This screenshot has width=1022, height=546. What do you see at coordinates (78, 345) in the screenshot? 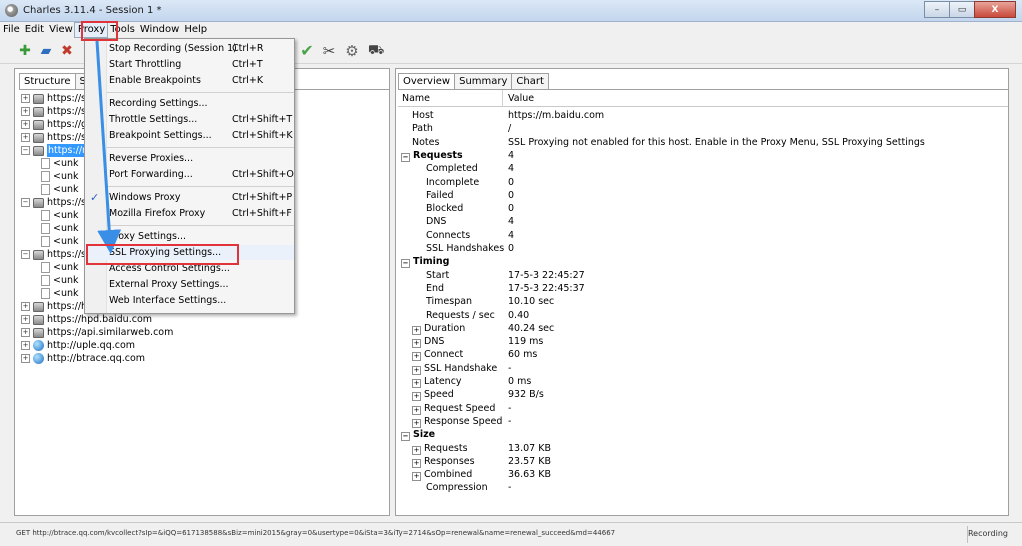
I see `tree-host-node: + http://uple.qq.com` at bounding box center [78, 345].